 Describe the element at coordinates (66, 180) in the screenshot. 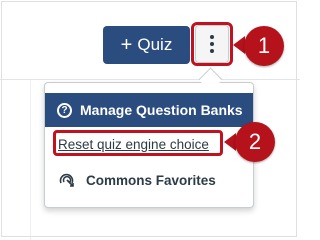

I see `commons-icon` at that location.